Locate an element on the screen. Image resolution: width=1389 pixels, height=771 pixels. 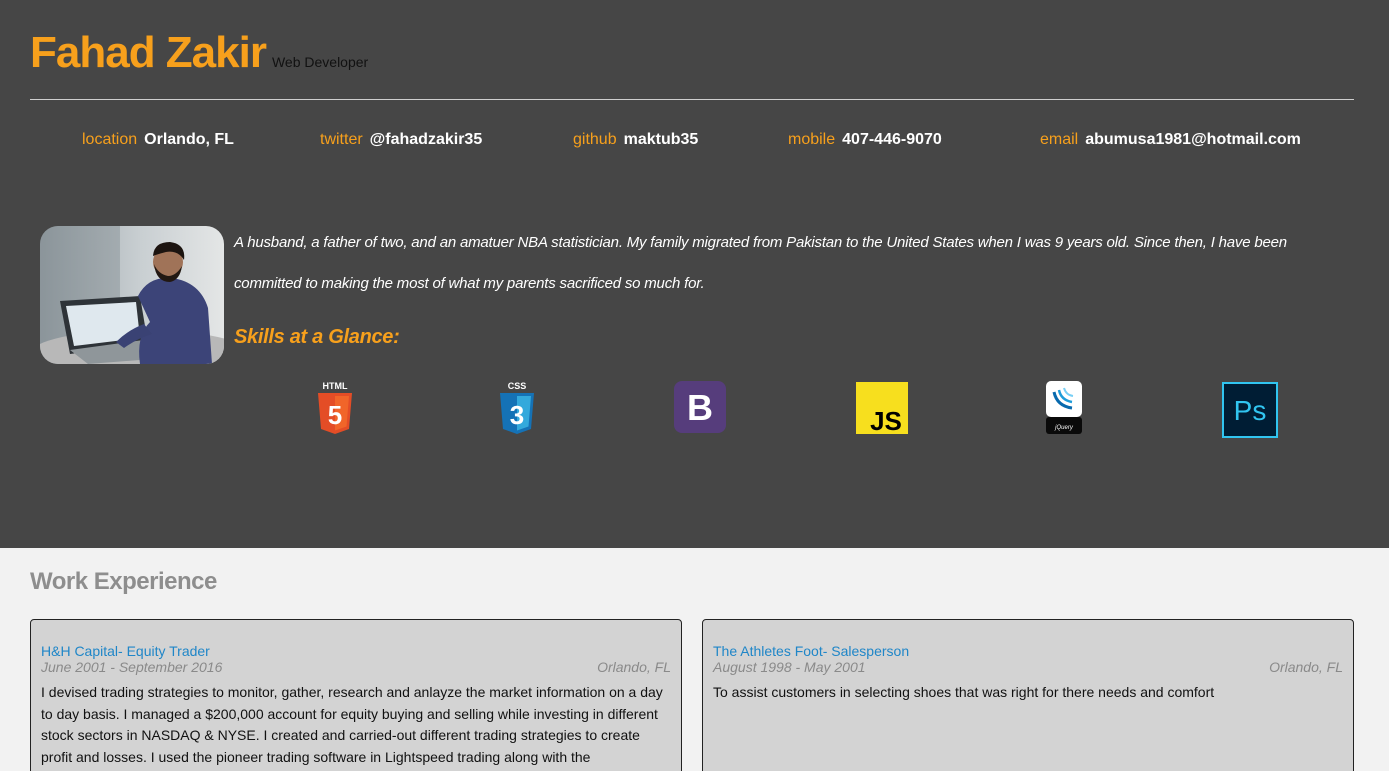
job-meta: June 2001 - September 2016 Orlando, FL is located at coordinates (356, 668).